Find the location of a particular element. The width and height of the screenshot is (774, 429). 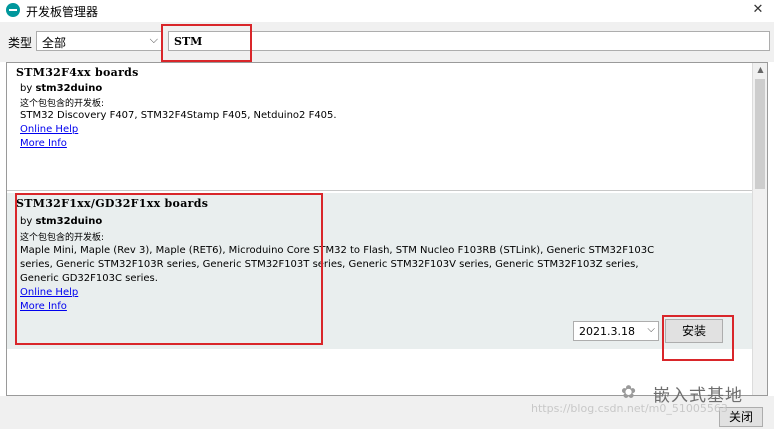

vertical-scrollbar: ▲ is located at coordinates (759, 229).